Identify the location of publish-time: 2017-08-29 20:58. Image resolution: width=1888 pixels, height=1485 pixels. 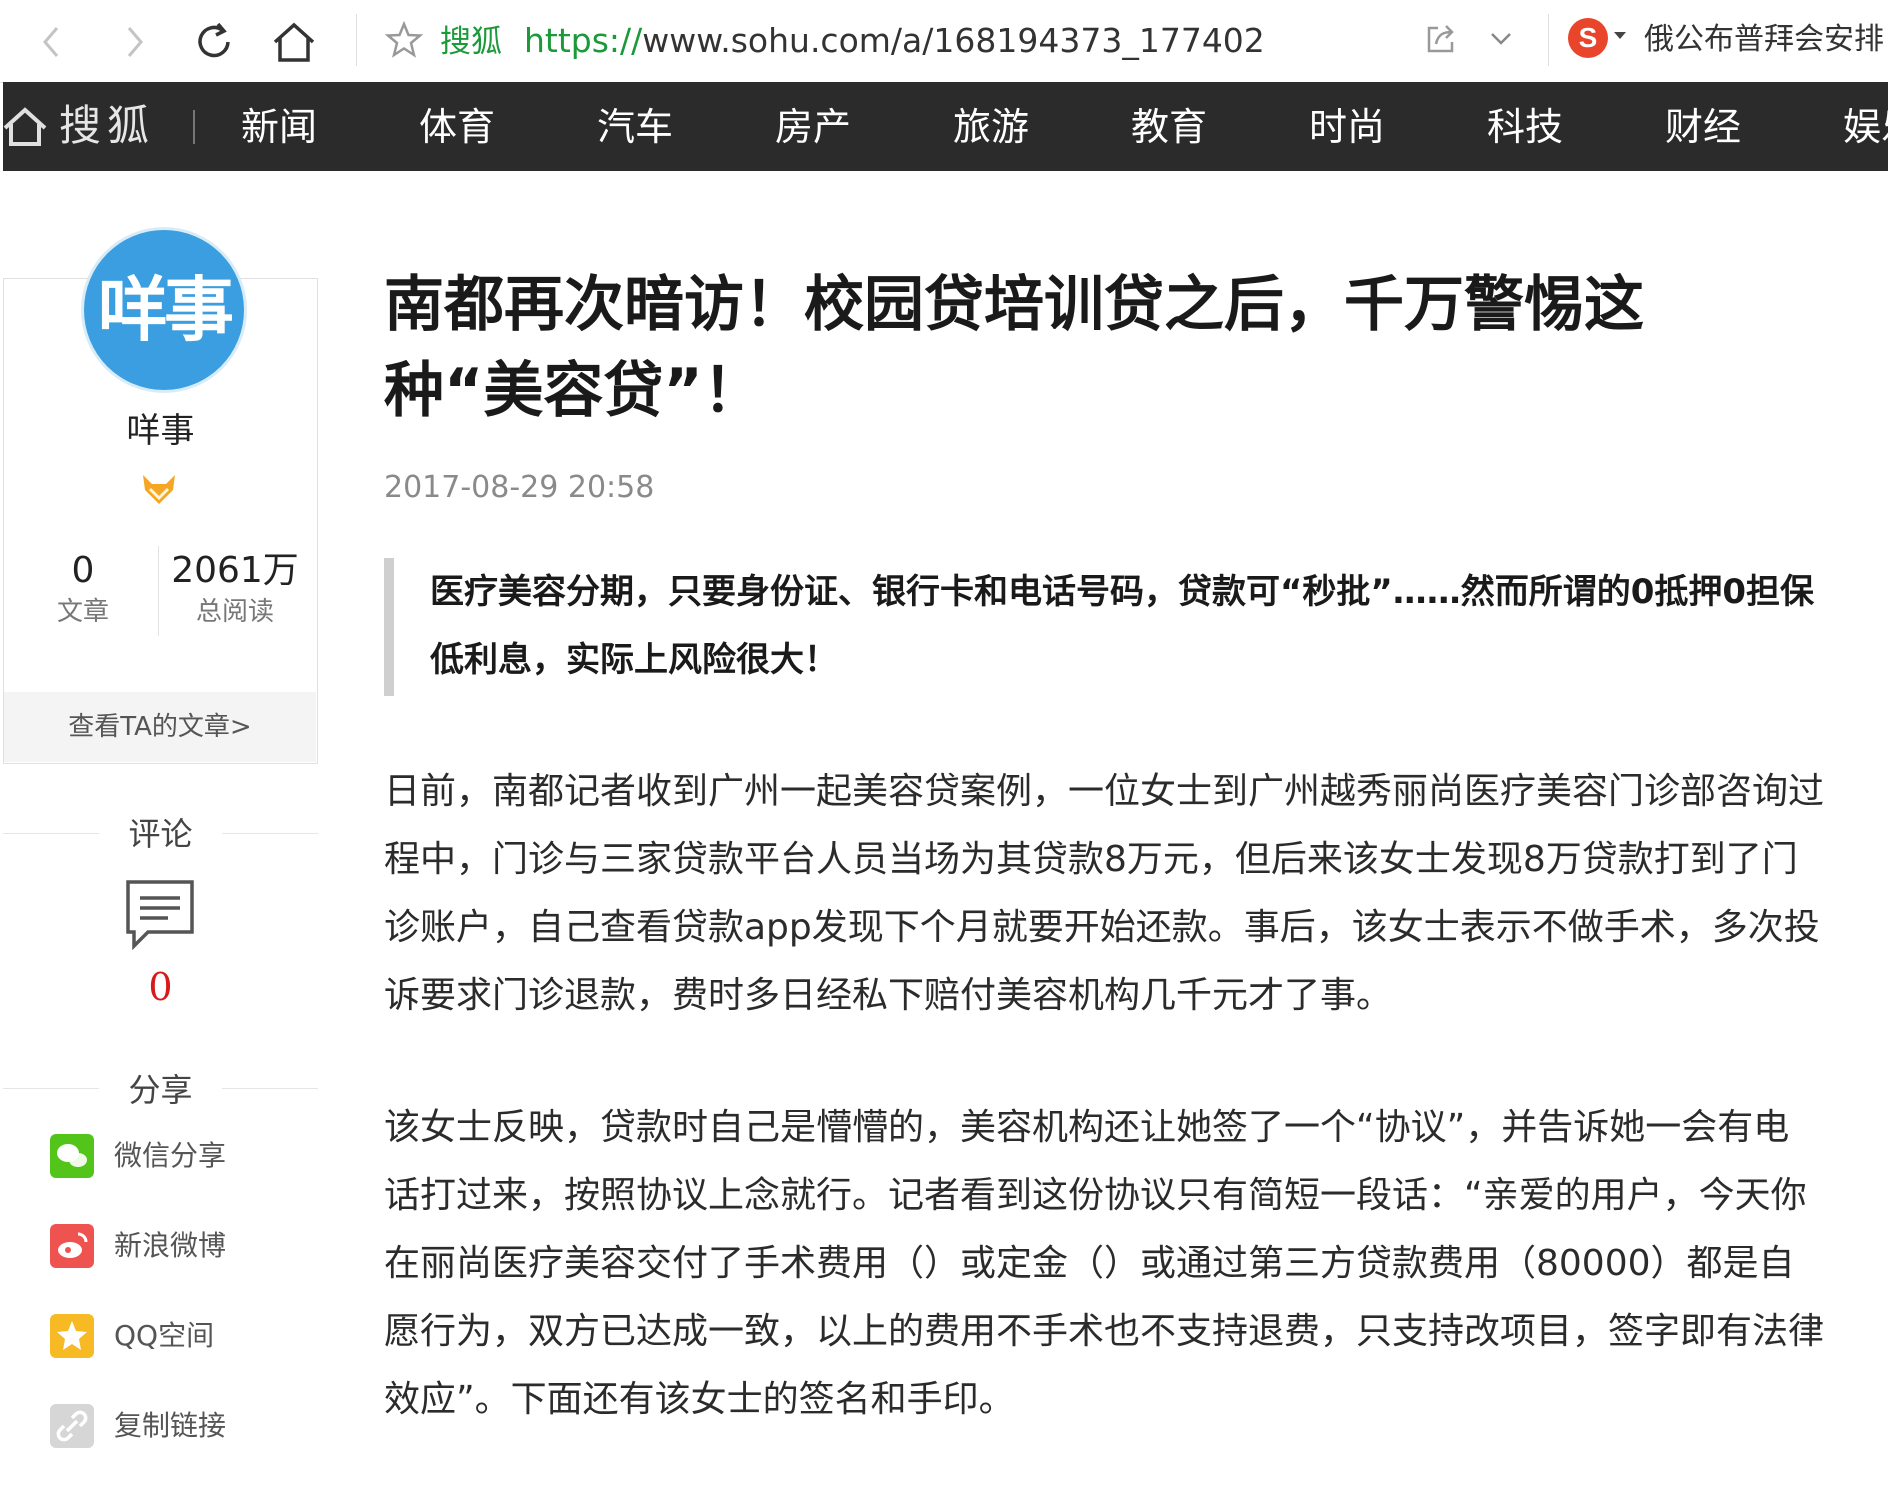
(519, 487).